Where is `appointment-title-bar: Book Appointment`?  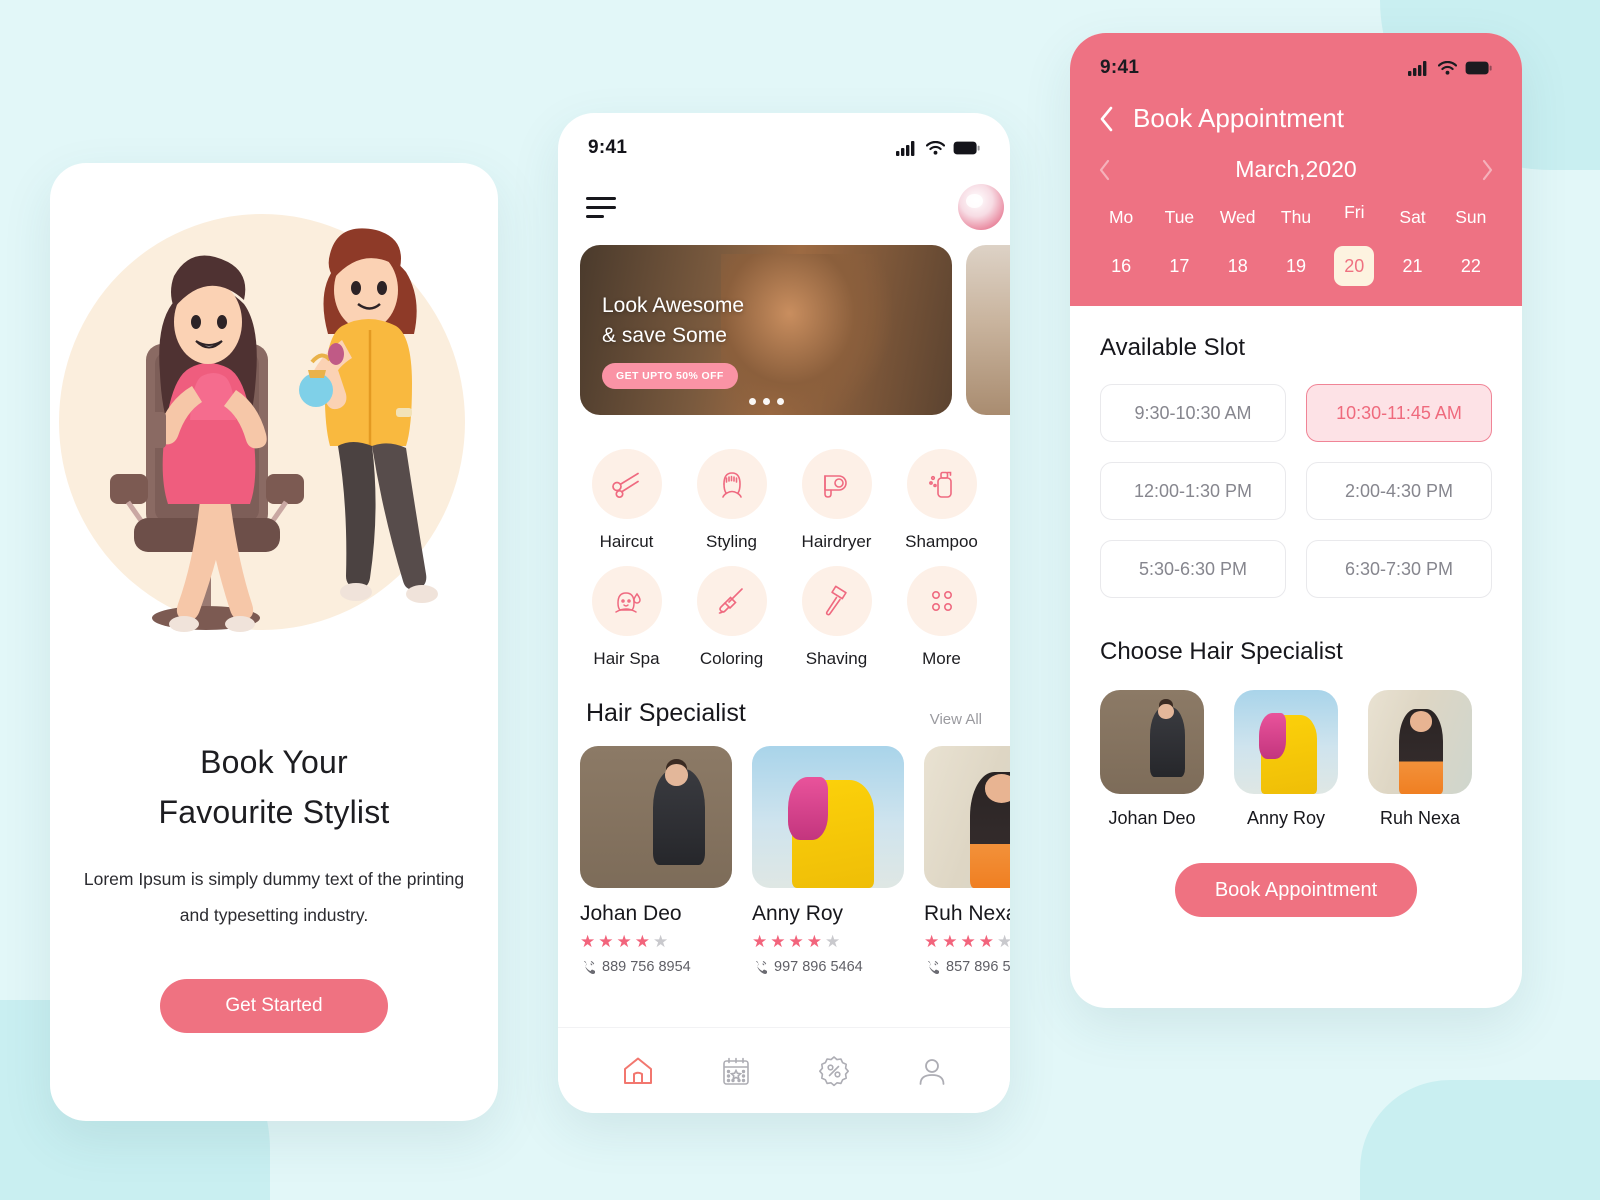 appointment-title-bar: Book Appointment is located at coordinates (1296, 111).